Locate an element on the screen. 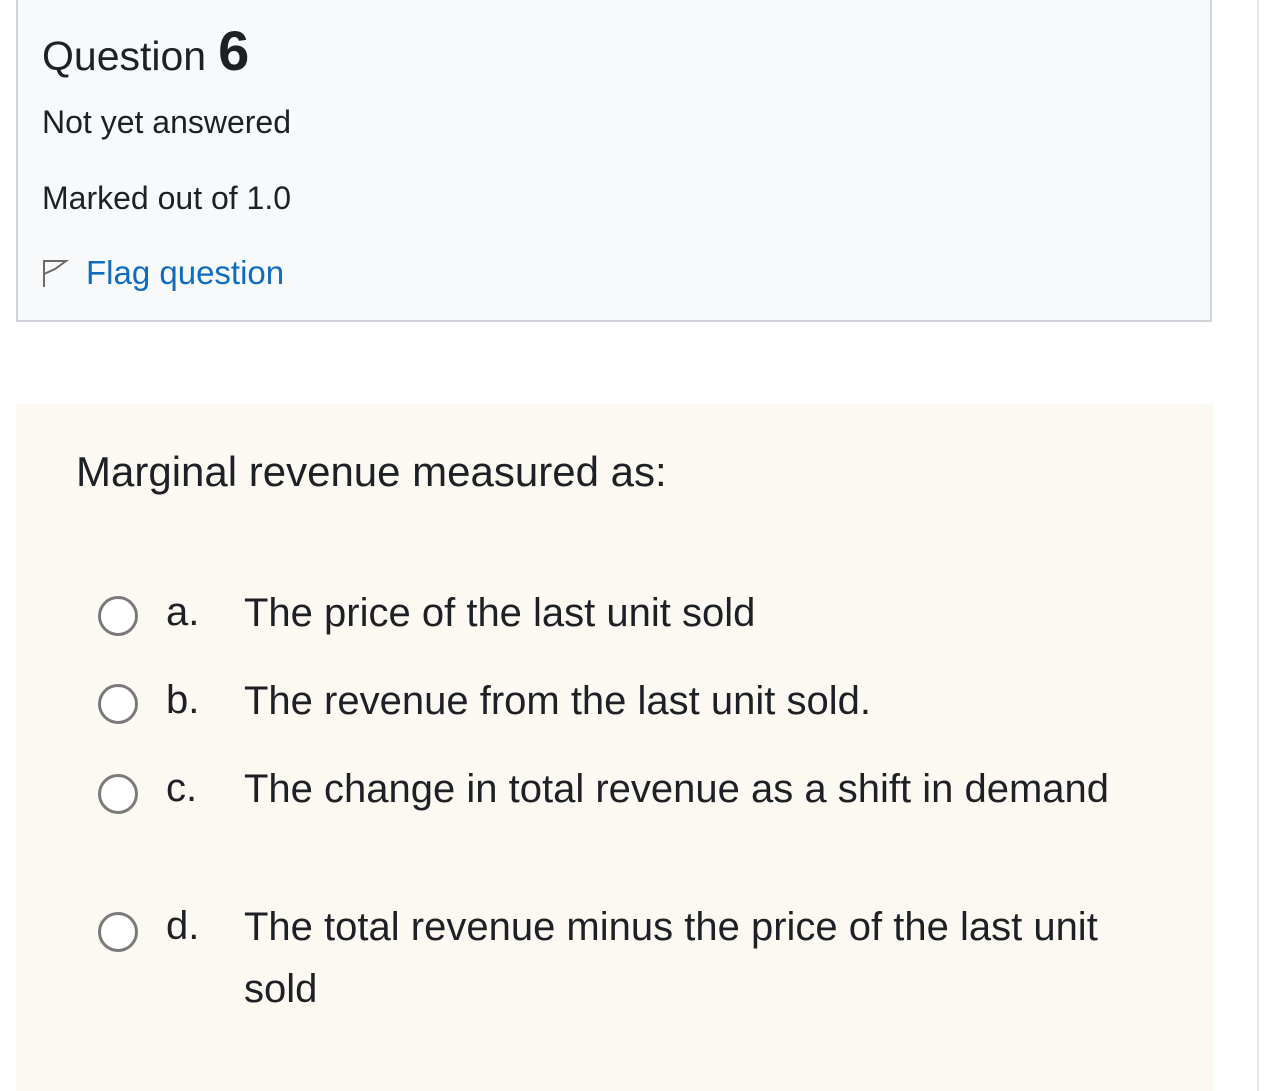 The width and height of the screenshot is (1269, 1091). answer-radio-d is located at coordinates (118, 932).